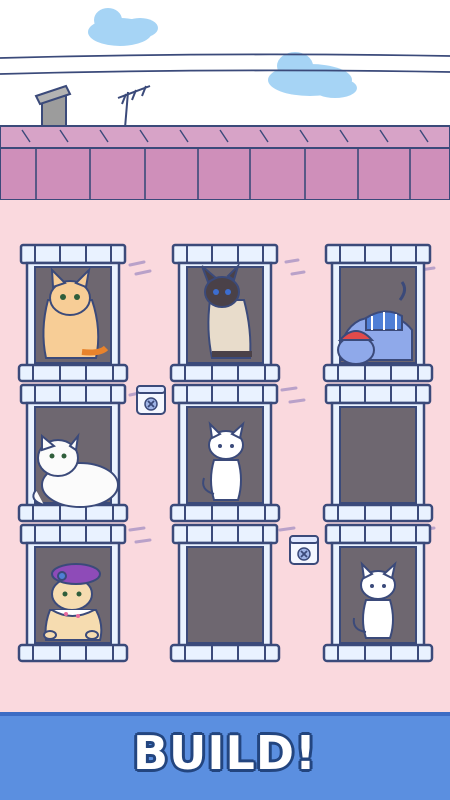 The image size is (450, 800). Describe the element at coordinates (225, 753) in the screenshot. I see `build-label: BUILD!` at that location.